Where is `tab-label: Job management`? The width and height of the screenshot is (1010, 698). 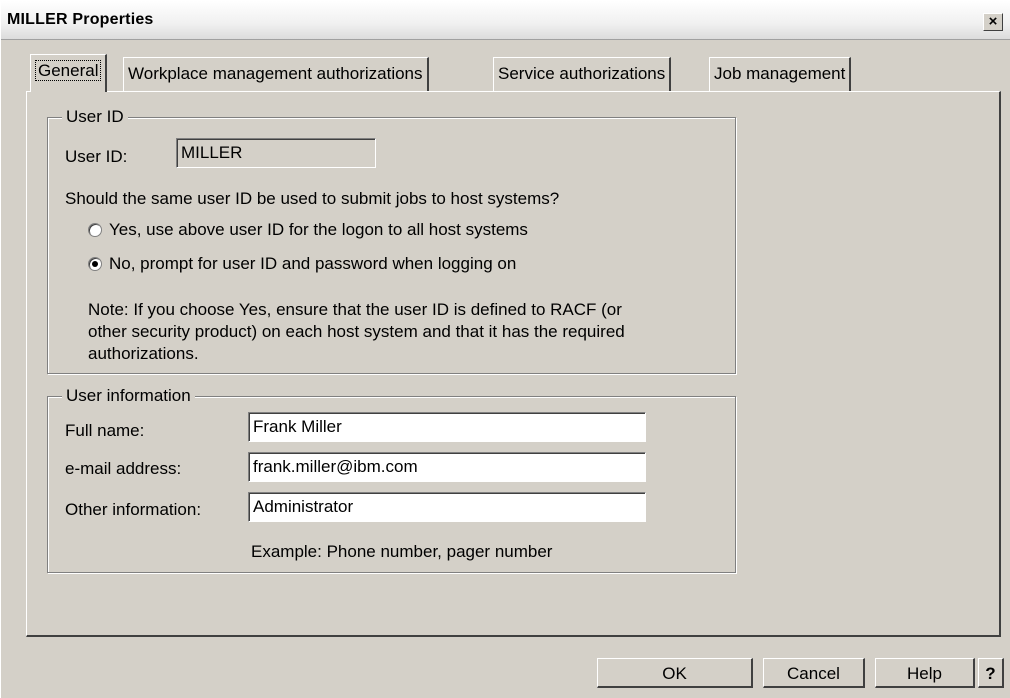 tab-label: Job management is located at coordinates (780, 73).